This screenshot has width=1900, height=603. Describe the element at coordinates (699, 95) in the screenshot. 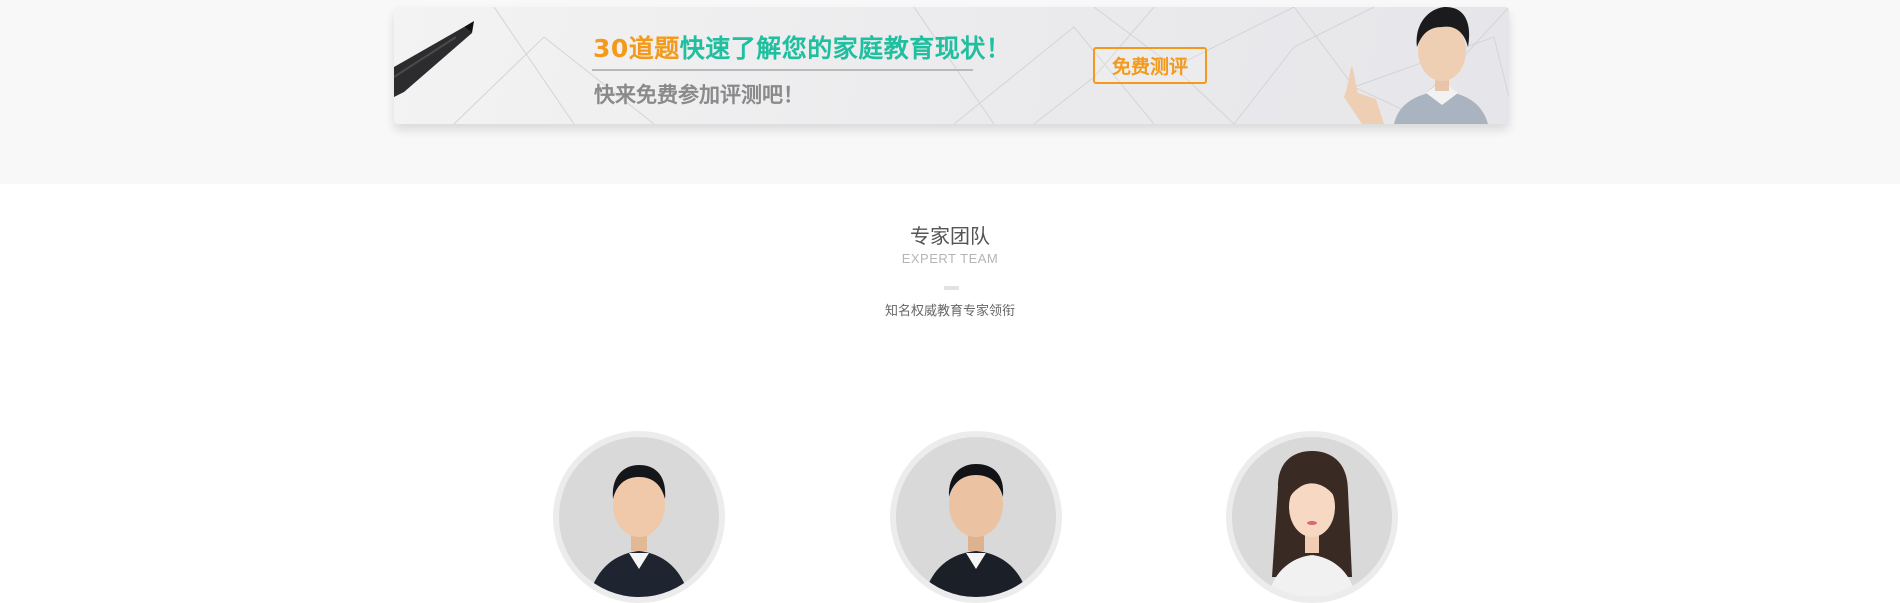

I see `banner-subtitle: 快来免费参加评测吧！` at that location.